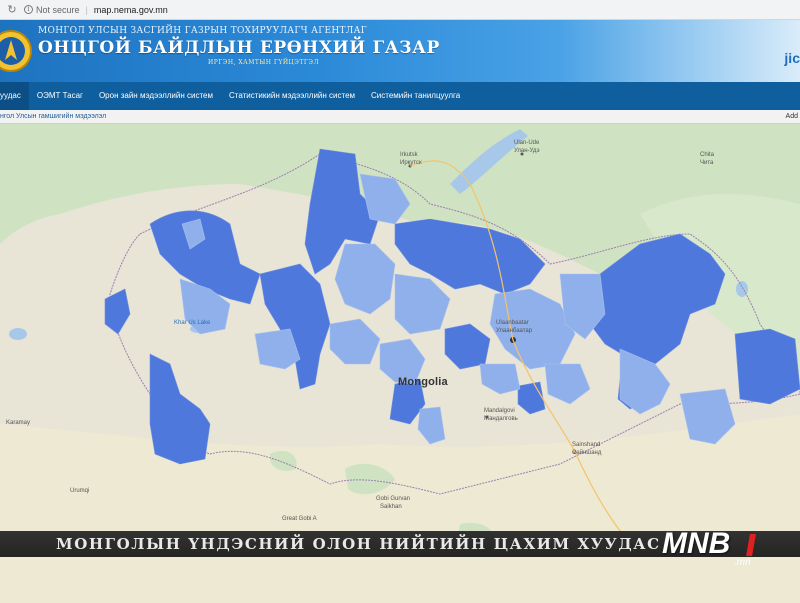 The image size is (800, 603). I want to click on map-label-ulan-ude: Ulan-Ude, so click(527, 143).